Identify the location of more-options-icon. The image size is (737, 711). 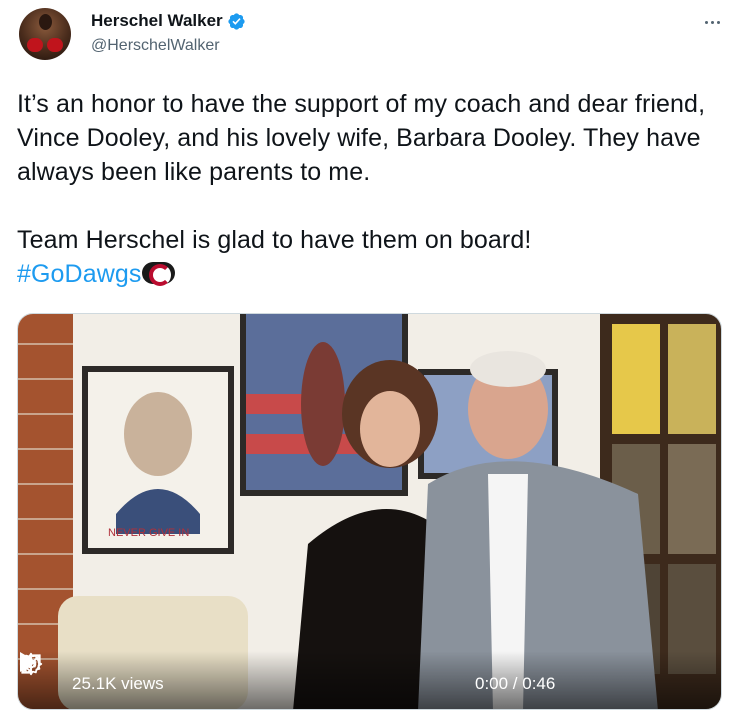
(712, 22).